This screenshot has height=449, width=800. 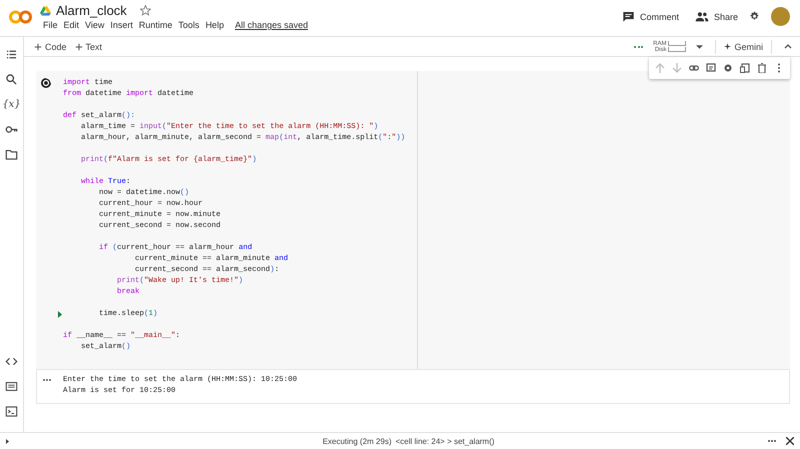 What do you see at coordinates (45, 11) in the screenshot?
I see `drive-icon` at bounding box center [45, 11].